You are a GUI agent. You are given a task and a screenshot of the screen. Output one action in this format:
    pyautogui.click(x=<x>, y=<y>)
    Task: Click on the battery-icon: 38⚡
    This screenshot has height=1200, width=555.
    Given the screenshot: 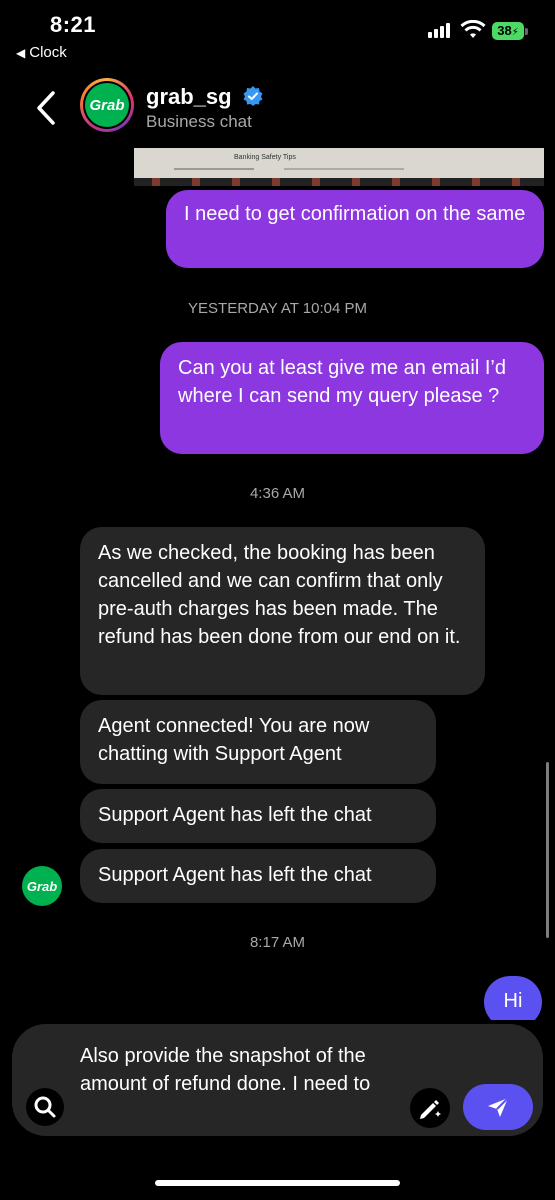 What is the action you would take?
    pyautogui.click(x=508, y=31)
    